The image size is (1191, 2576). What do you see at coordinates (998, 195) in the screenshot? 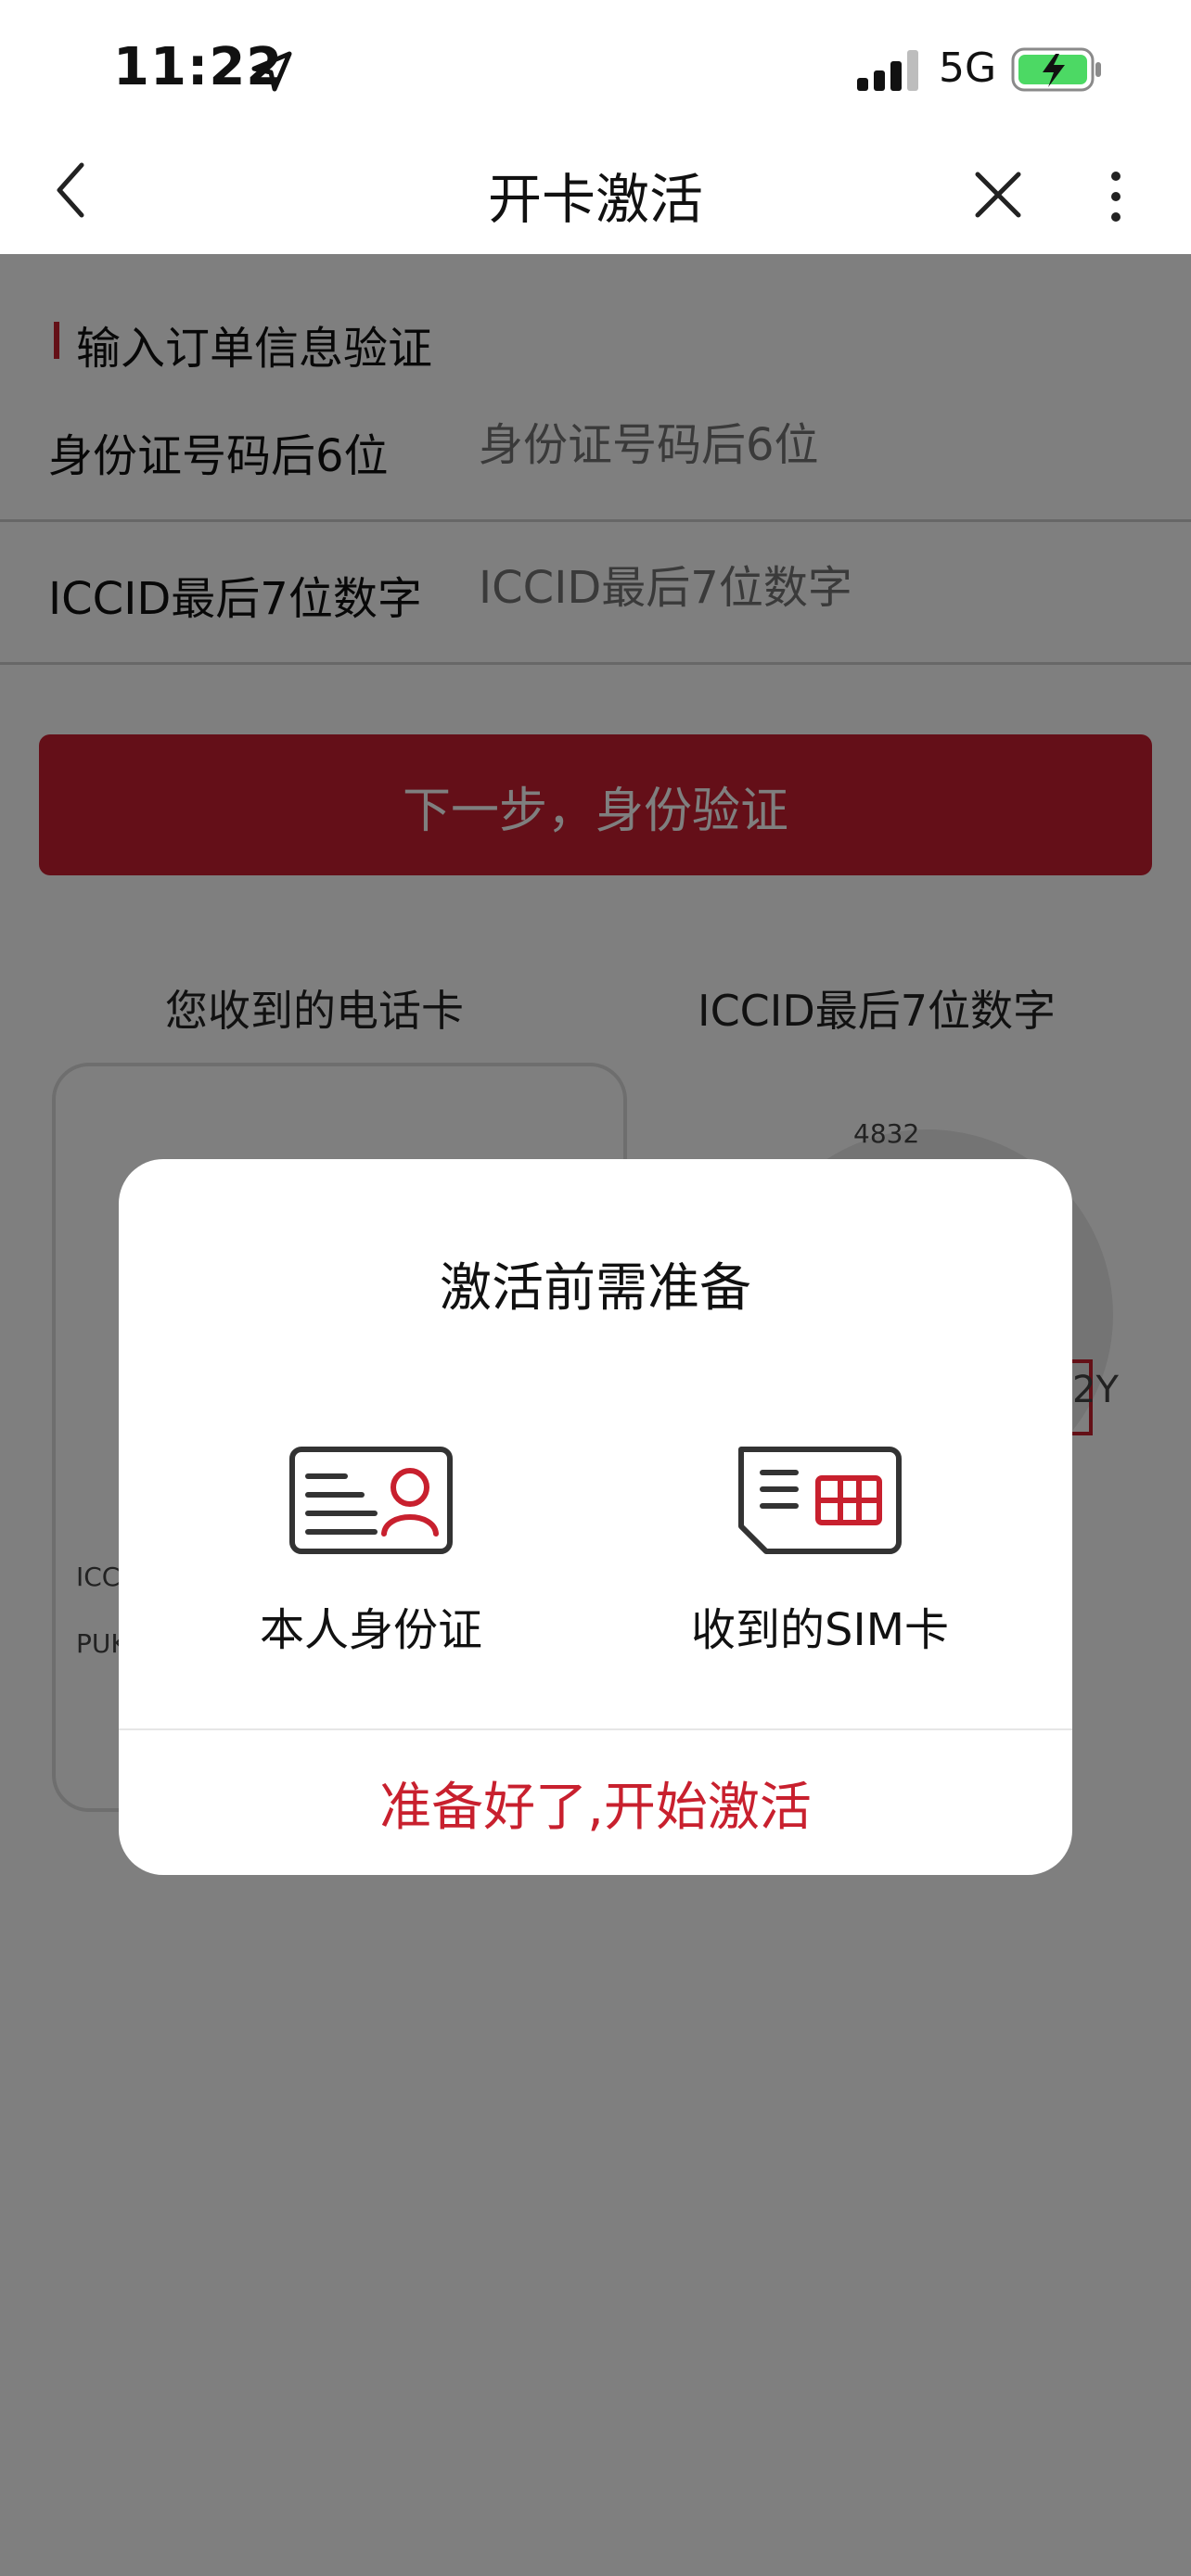
I see `close-icon` at bounding box center [998, 195].